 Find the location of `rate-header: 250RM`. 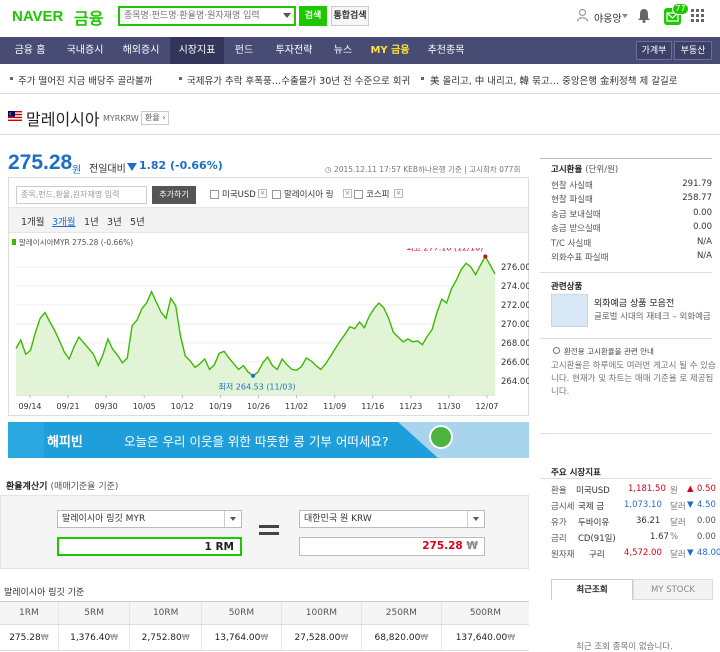

rate-header: 250RM is located at coordinates (401, 613).